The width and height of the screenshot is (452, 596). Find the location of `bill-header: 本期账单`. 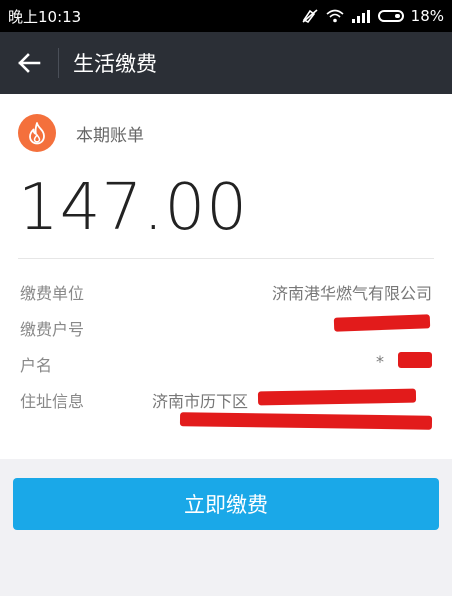

bill-header: 本期账单 is located at coordinates (81, 133).